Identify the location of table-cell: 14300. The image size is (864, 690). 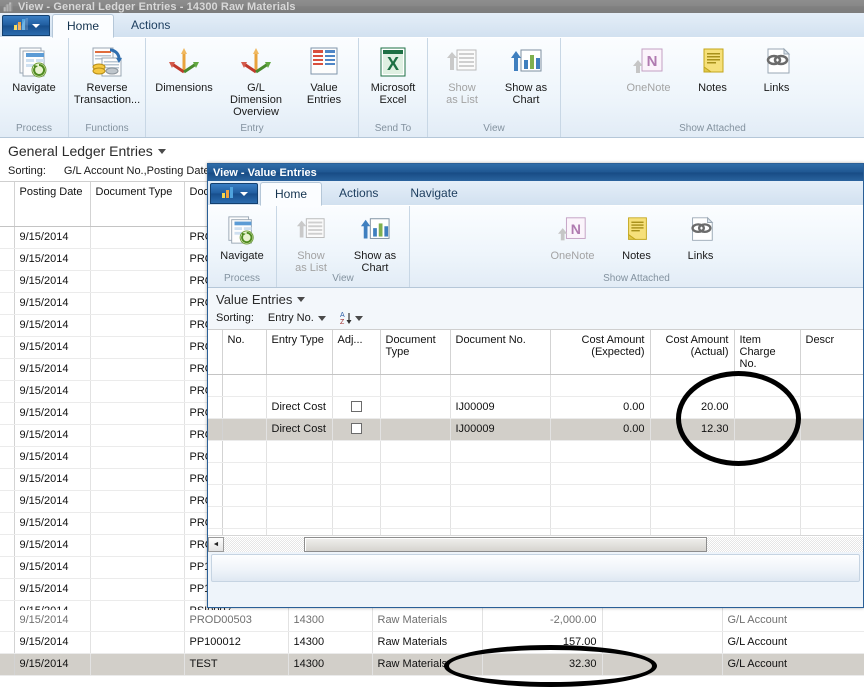
(330, 642).